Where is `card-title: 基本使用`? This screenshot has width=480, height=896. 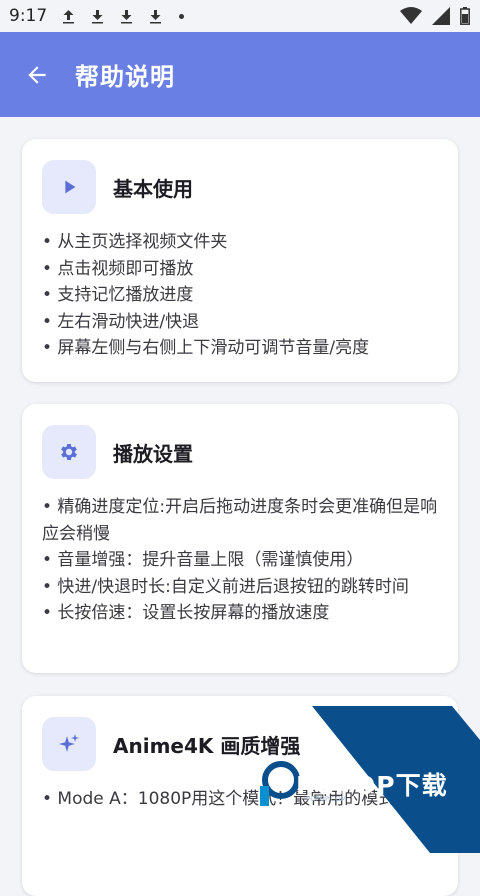 card-title: 基本使用 is located at coordinates (153, 188).